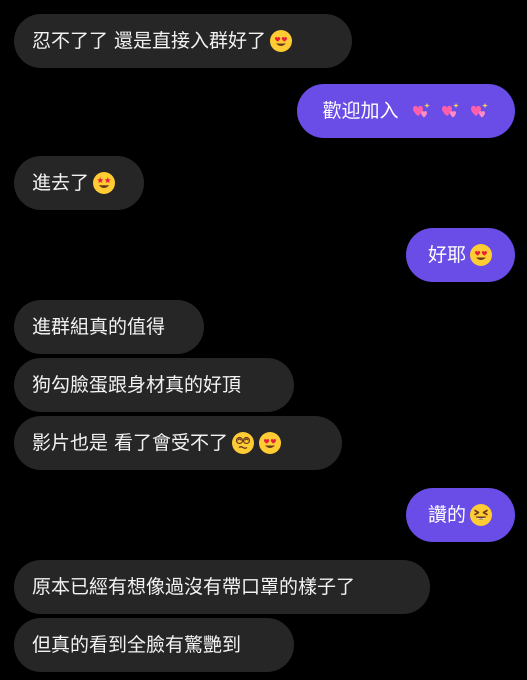  I want to click on message-text: 歡迎加入, so click(360, 110).